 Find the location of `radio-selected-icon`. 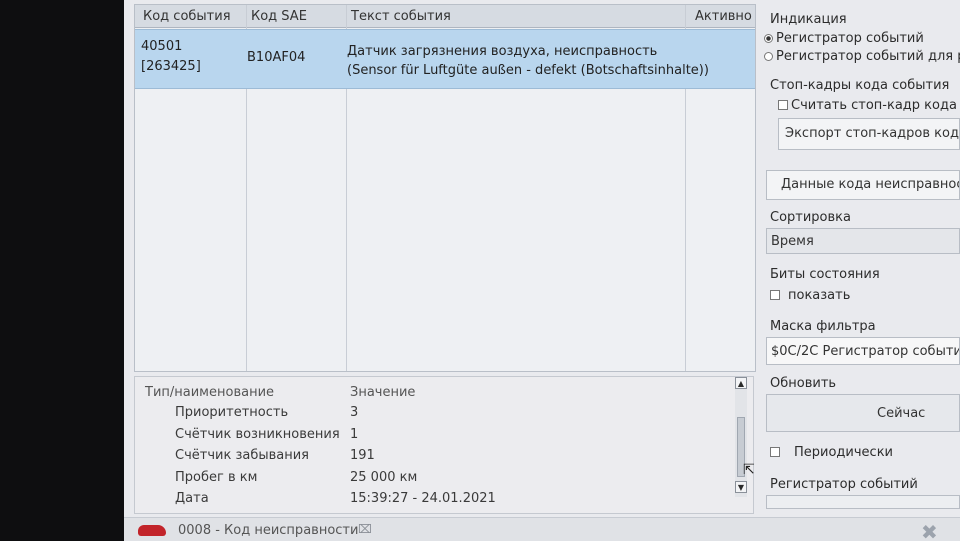

radio-selected-icon is located at coordinates (768, 38).